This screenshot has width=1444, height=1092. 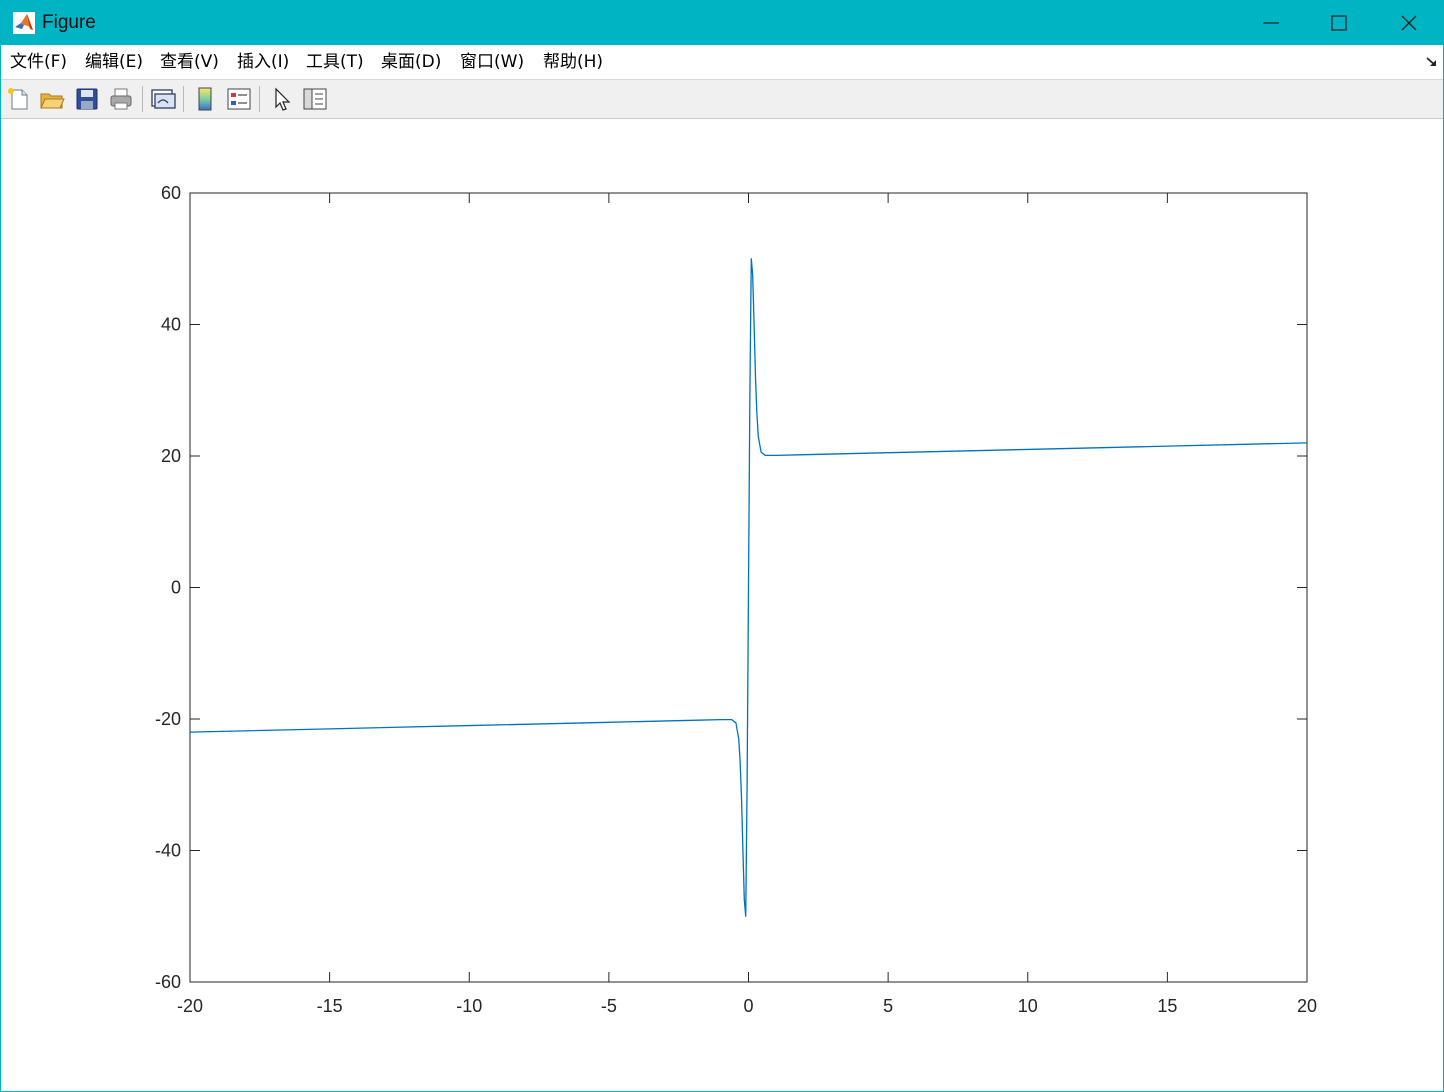 What do you see at coordinates (121, 99) in the screenshot?
I see `print-icon` at bounding box center [121, 99].